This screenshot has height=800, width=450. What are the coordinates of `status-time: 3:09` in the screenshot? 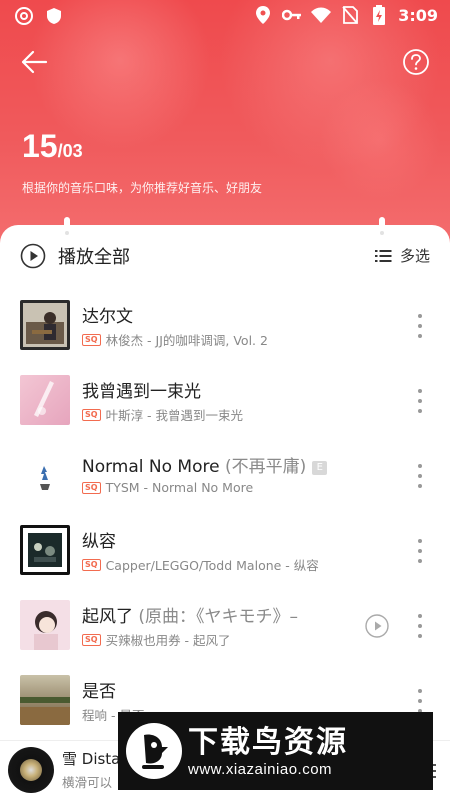 It's located at (418, 15).